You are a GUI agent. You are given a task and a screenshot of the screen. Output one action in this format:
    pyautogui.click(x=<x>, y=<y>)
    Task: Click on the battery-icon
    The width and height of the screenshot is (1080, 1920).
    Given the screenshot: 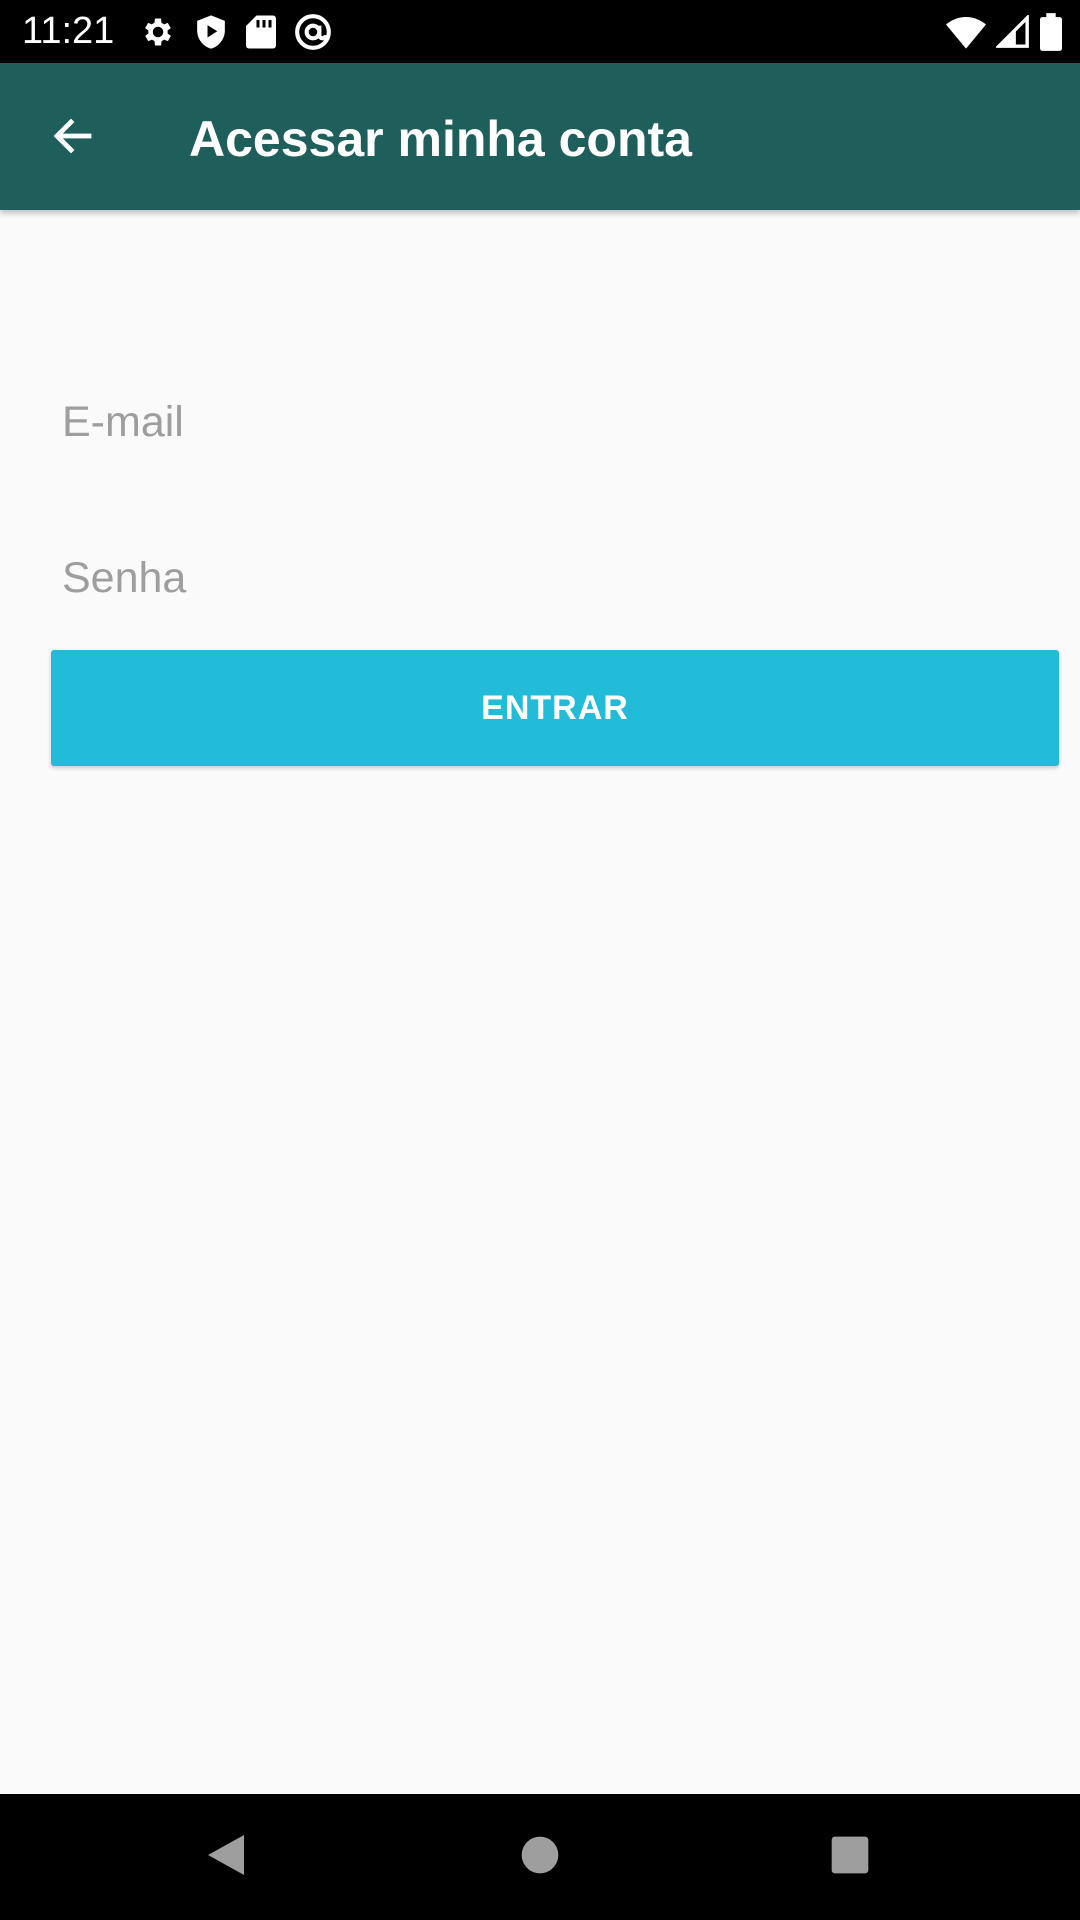 What is the action you would take?
    pyautogui.click(x=1051, y=32)
    